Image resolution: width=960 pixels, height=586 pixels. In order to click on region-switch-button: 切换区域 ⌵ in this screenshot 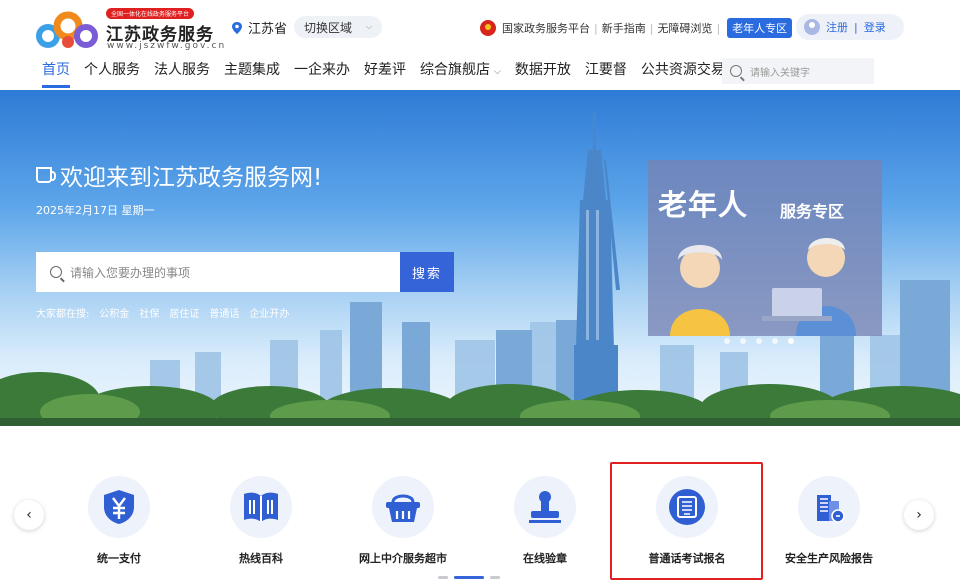, I will do `click(338, 27)`.